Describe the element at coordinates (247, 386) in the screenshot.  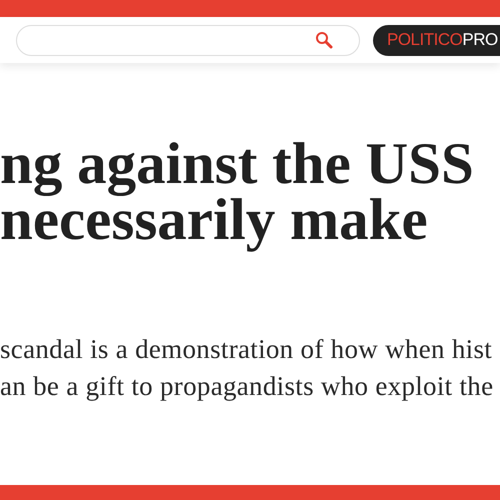
I see `summary-text: an be a gift to propagandists who exploit the` at that location.